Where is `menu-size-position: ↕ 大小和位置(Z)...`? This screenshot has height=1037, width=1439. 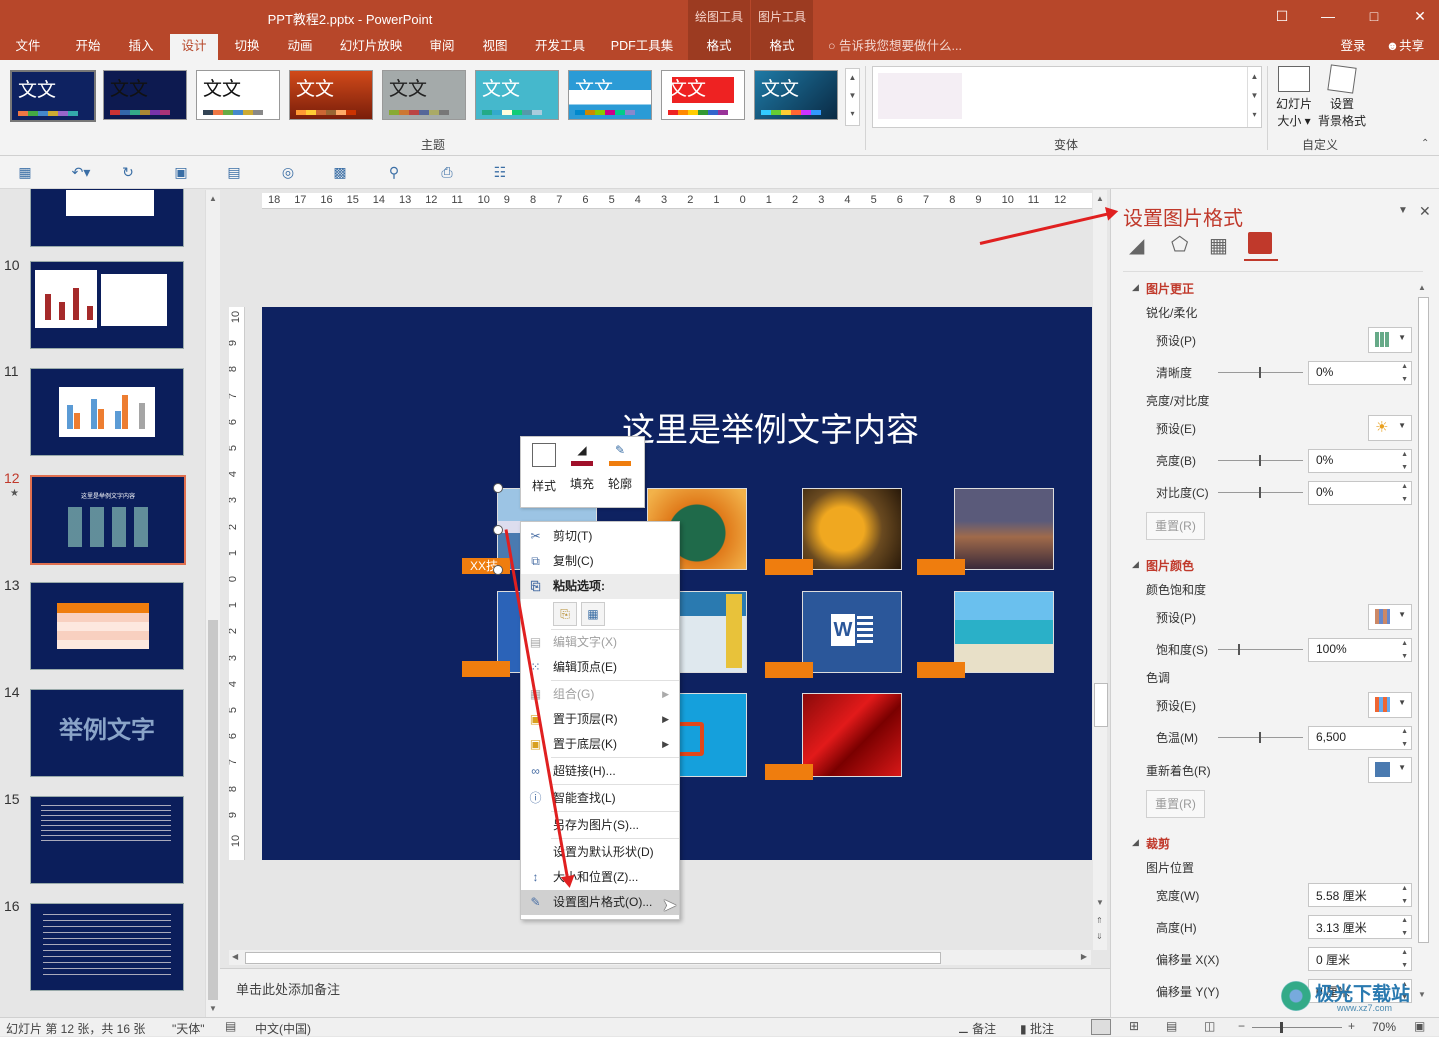
menu-size-position: ↕ 大小和位置(Z)... is located at coordinates (600, 877).